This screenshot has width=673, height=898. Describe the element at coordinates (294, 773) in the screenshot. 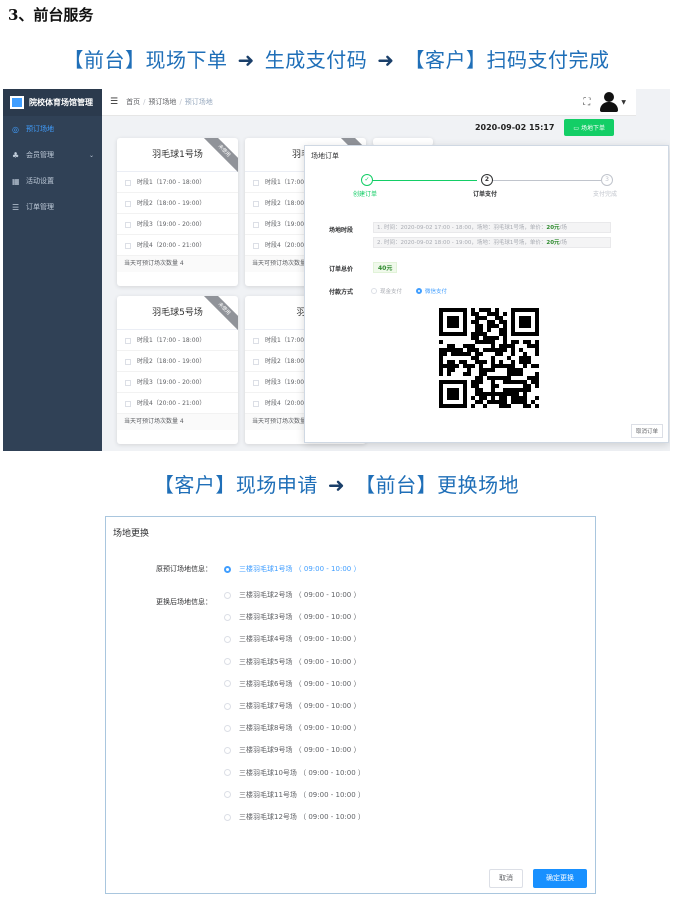

I see `venue-option: 三楼羽毛球10号场 （ 09:00 - 10:00 ）` at that location.